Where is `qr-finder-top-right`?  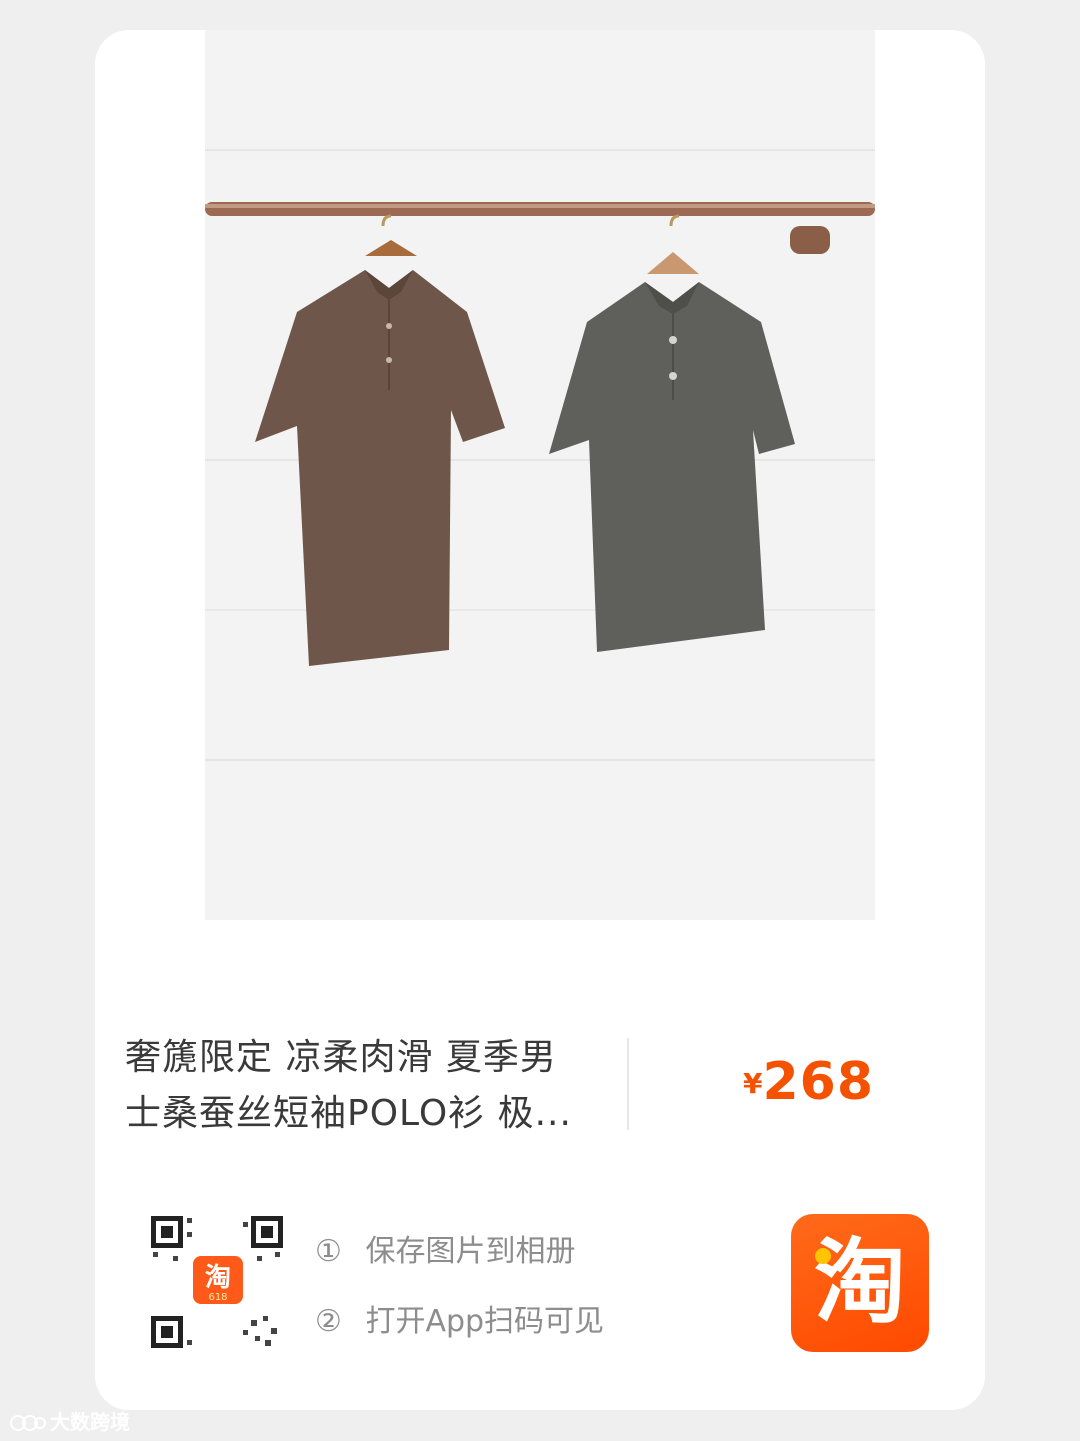
qr-finder-top-right is located at coordinates (267, 1232).